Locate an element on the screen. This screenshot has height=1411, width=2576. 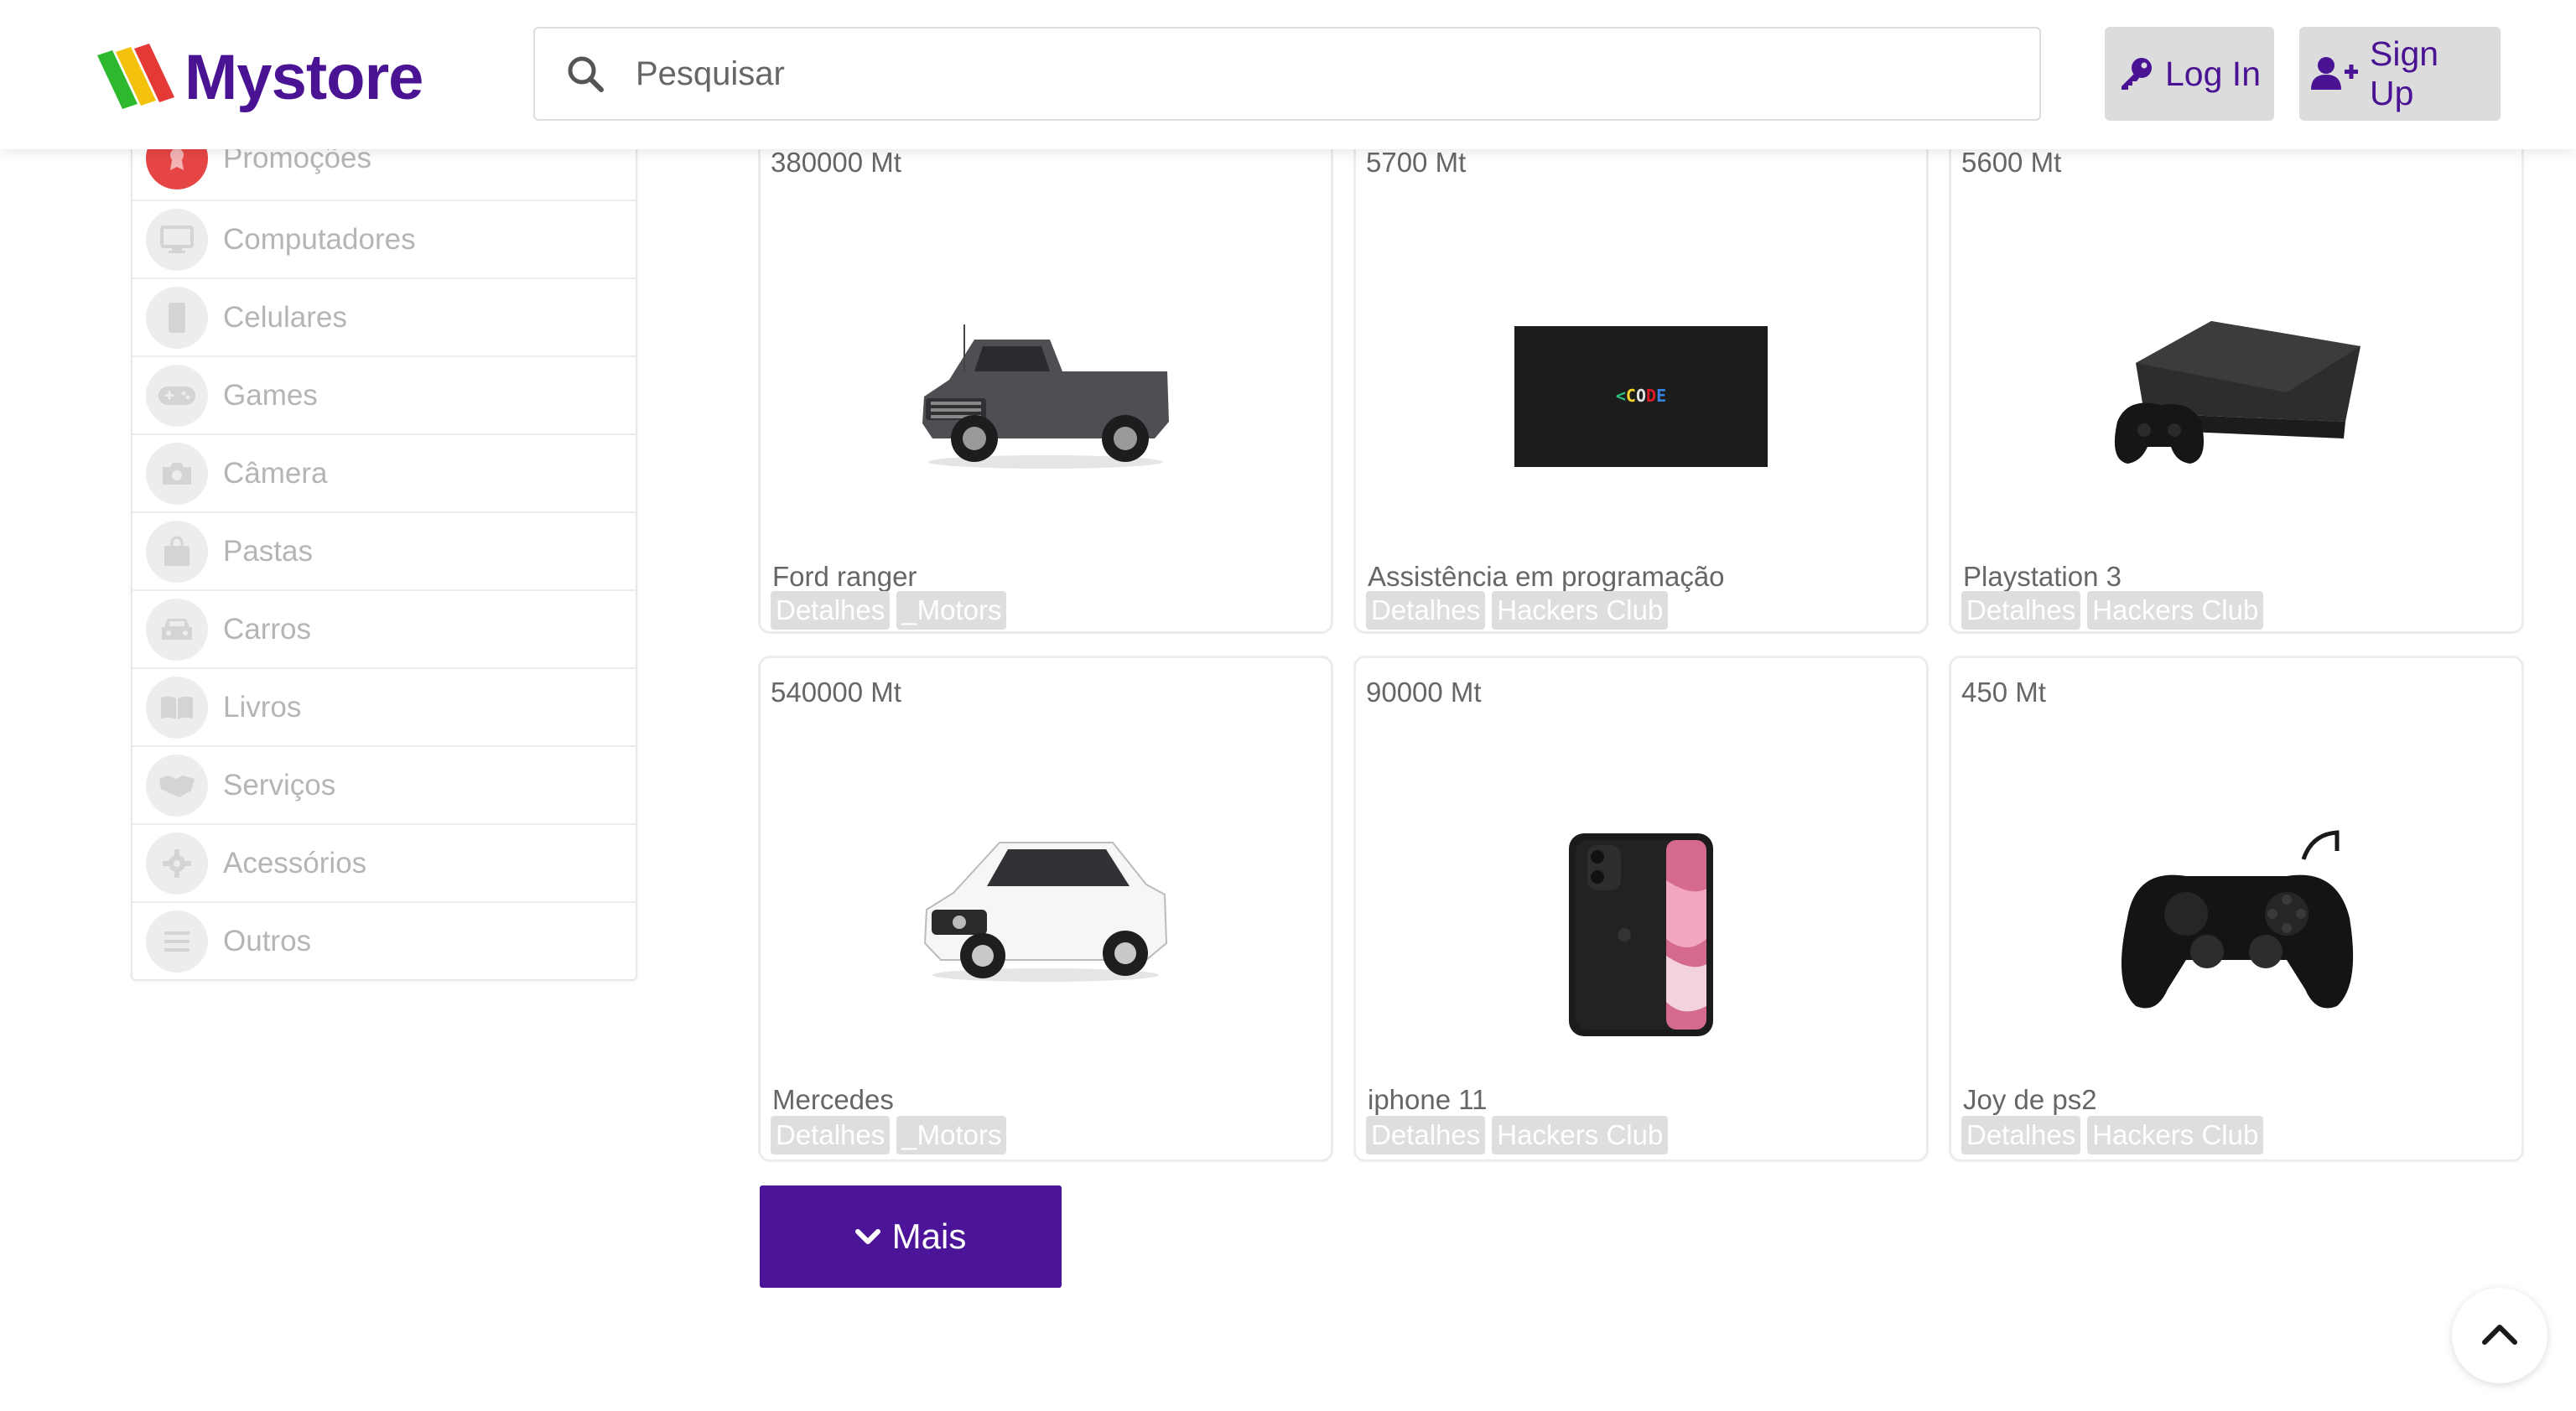
camera-icon is located at coordinates (177, 473).